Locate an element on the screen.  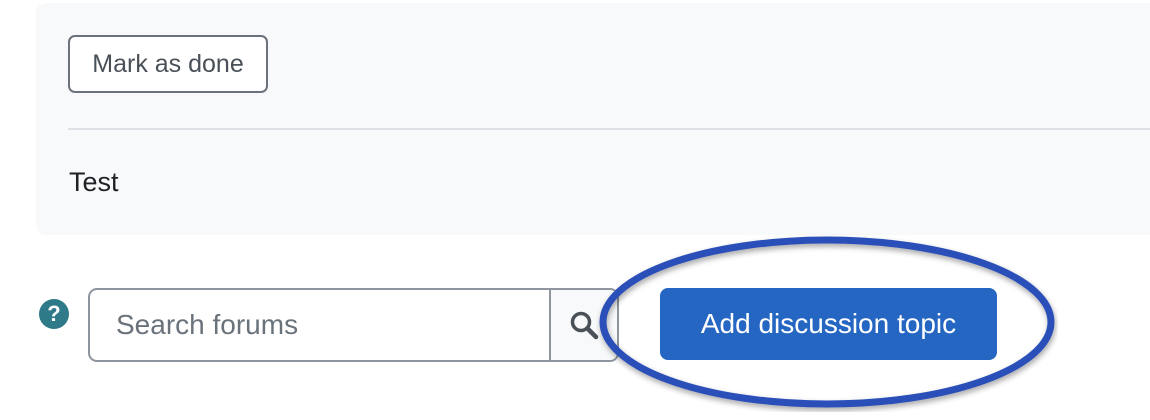
magnifier-icon is located at coordinates (584, 325).